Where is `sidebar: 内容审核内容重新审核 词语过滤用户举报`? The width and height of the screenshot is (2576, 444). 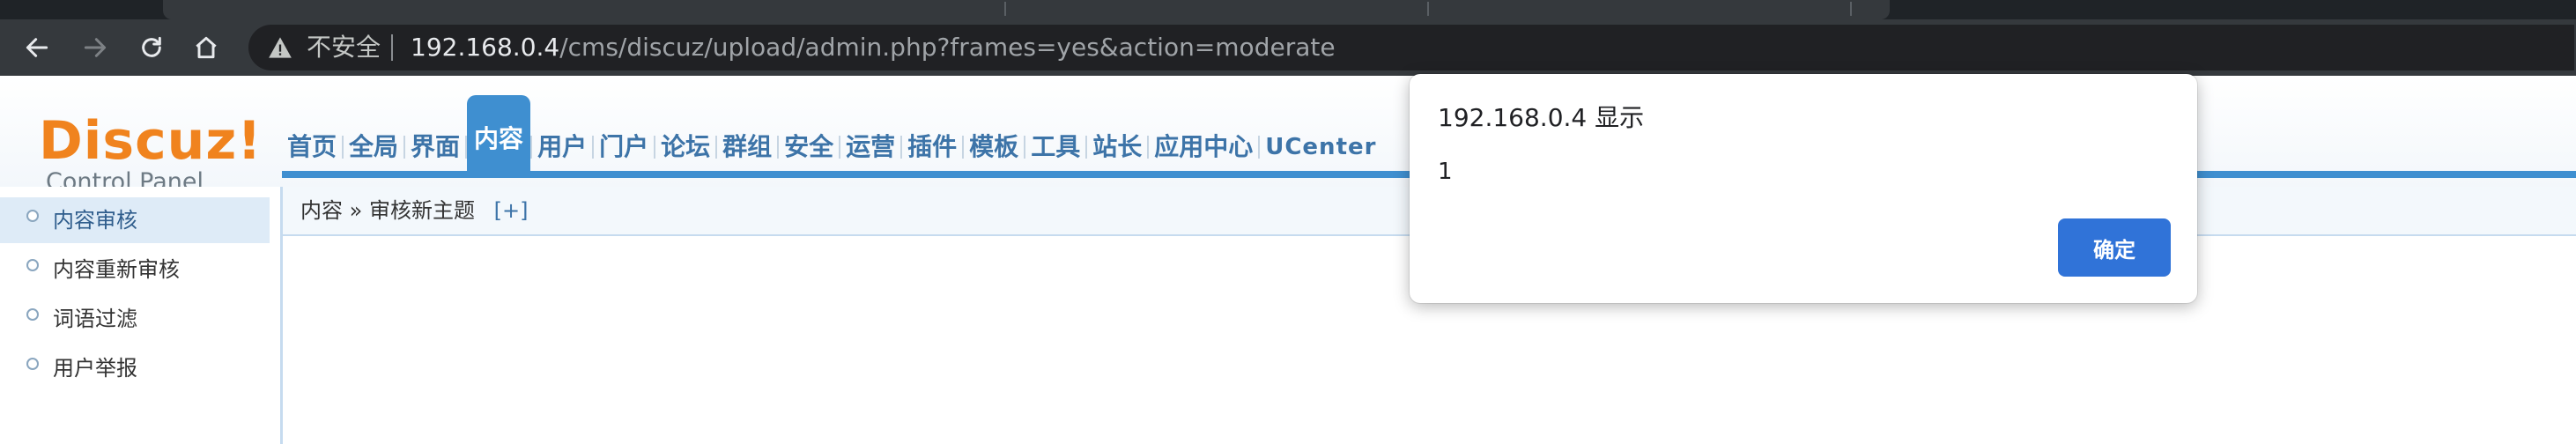 sidebar: 内容审核内容重新审核 词语过滤用户举报 is located at coordinates (140, 315).